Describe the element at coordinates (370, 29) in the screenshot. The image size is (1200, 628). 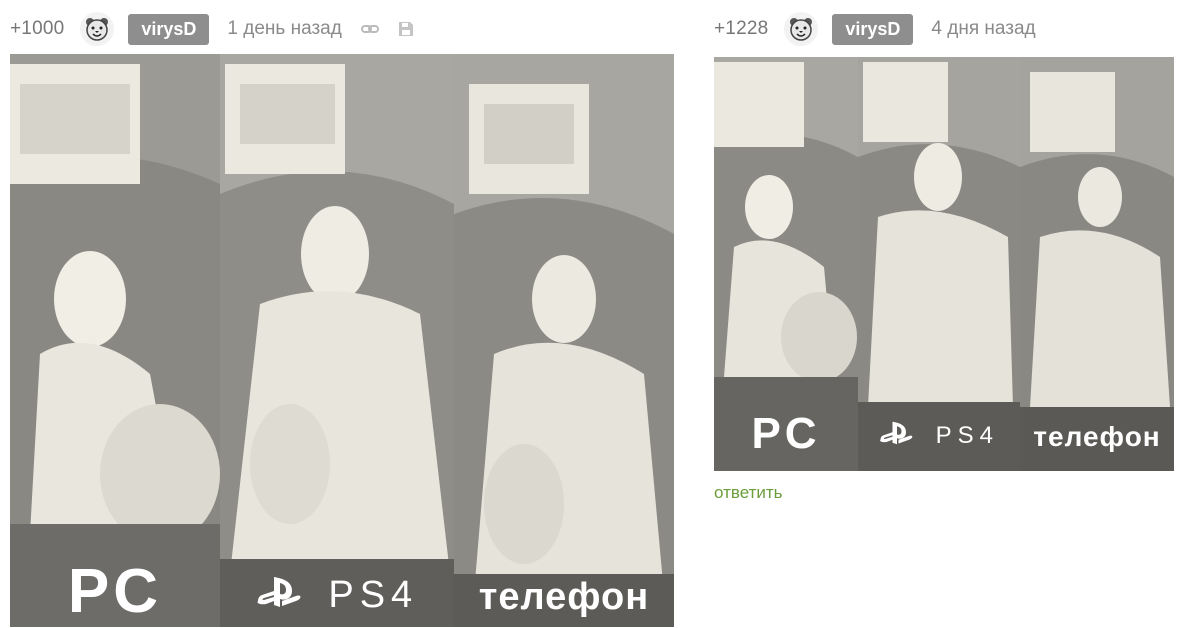
I see `link-icon` at that location.